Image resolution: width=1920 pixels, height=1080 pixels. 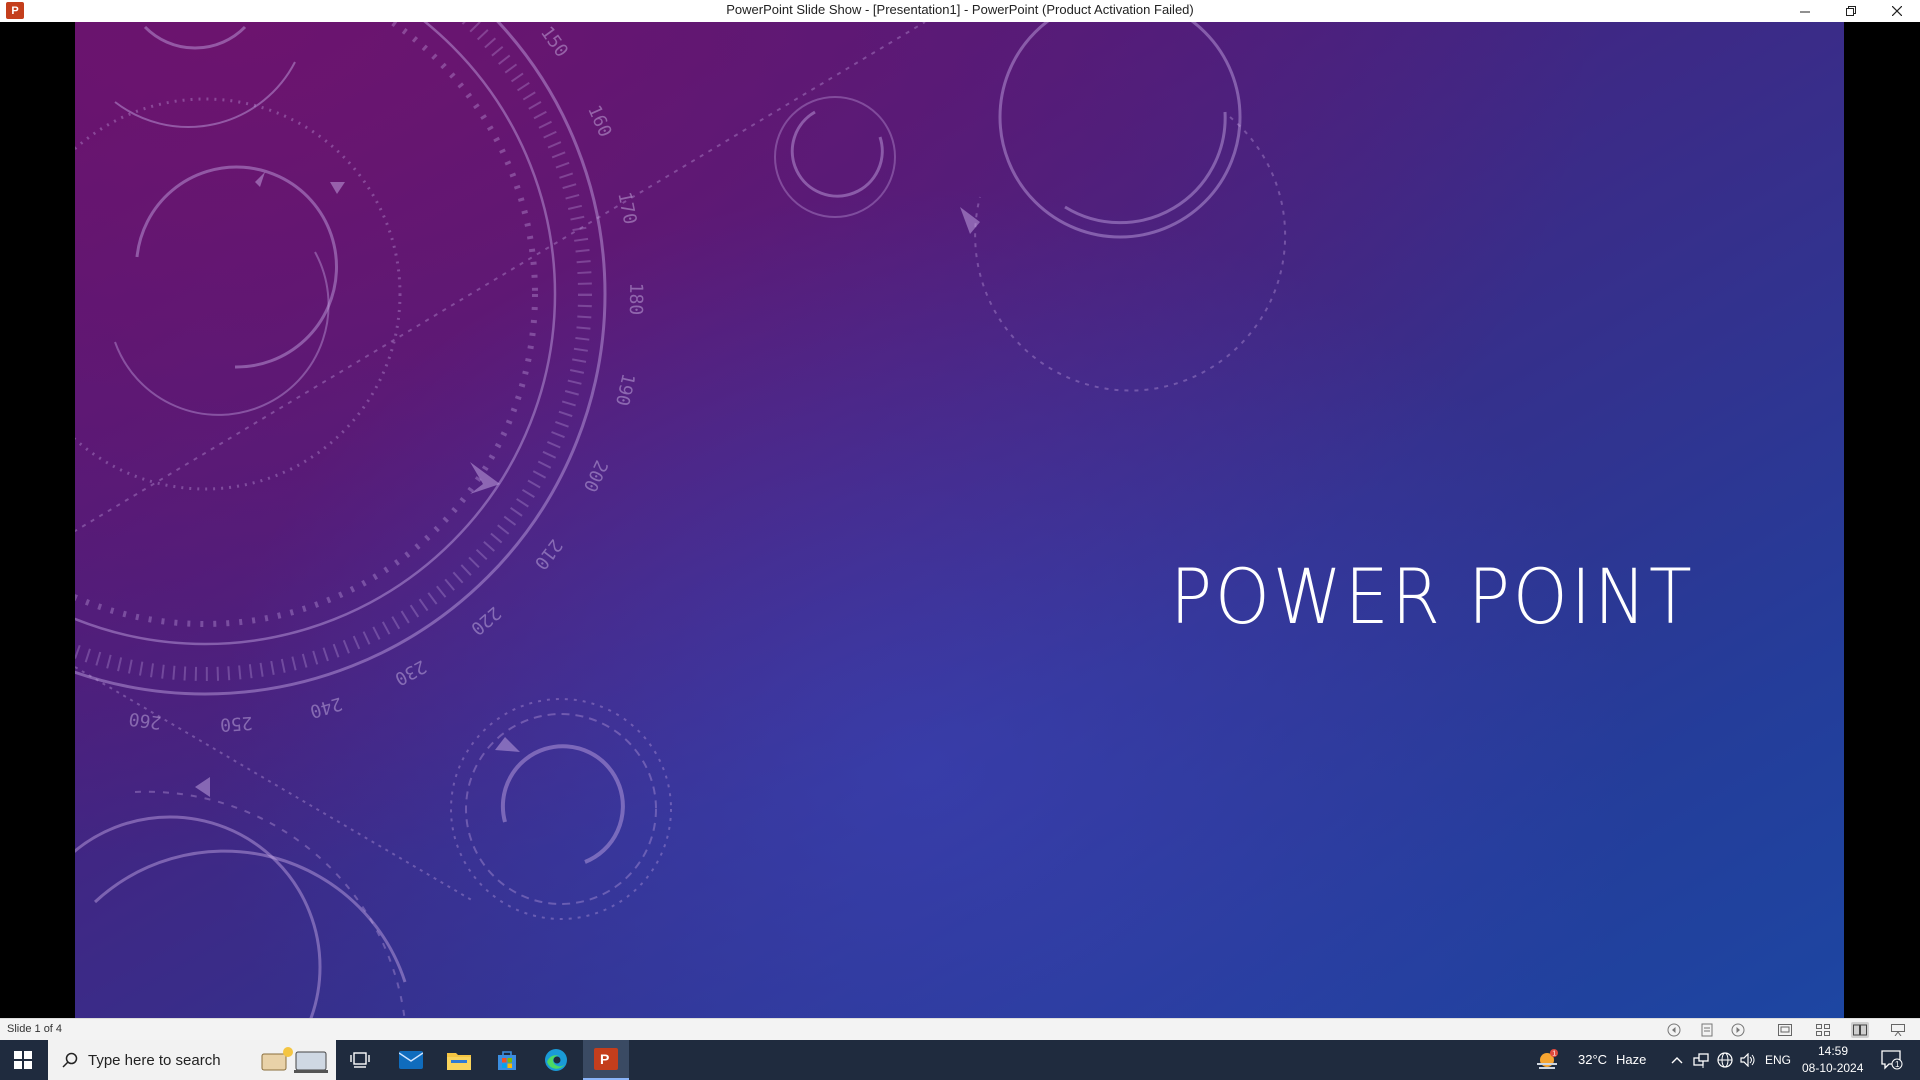 I want to click on slide-counter: Slide 1 of 4, so click(x=35, y=1029).